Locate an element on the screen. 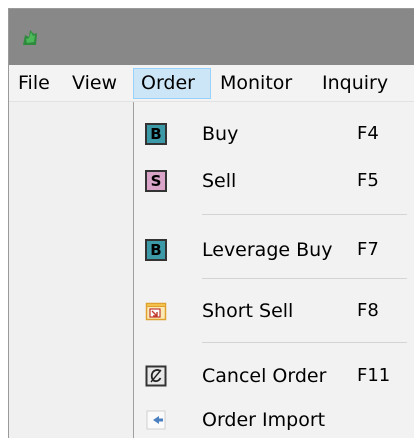 Image resolution: width=414 pixels, height=438 pixels. menu-view: View is located at coordinates (94, 83).